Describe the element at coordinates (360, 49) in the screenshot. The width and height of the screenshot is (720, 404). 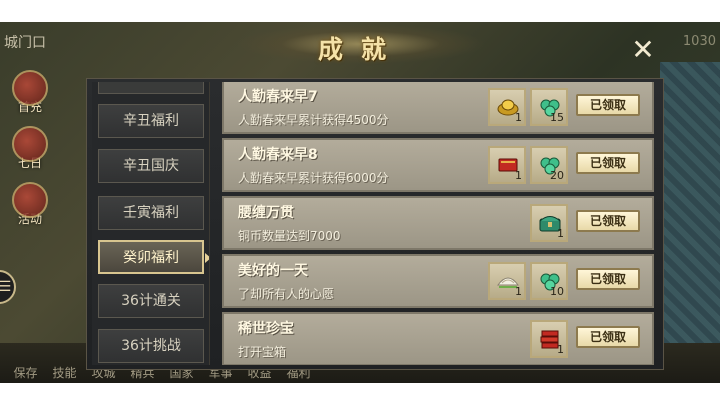
I see `dialog-title: 成就` at that location.